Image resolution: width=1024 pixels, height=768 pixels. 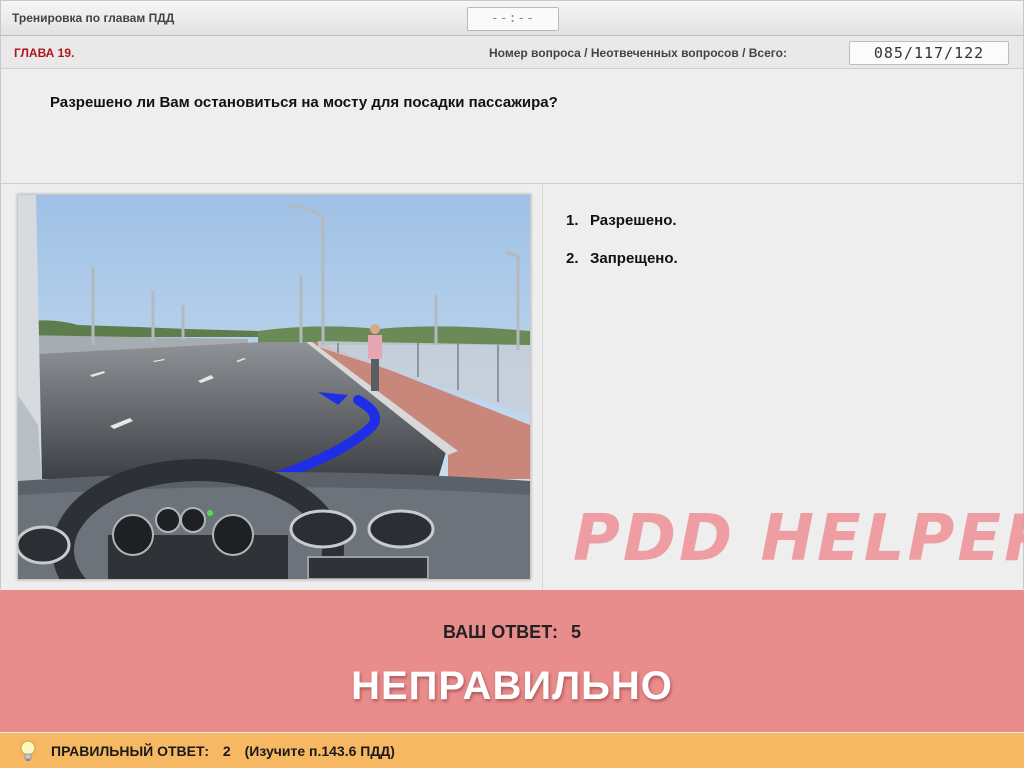 What do you see at coordinates (622, 231) in the screenshot?
I see `answer-option-1: 1. Разрешено.` at bounding box center [622, 231].